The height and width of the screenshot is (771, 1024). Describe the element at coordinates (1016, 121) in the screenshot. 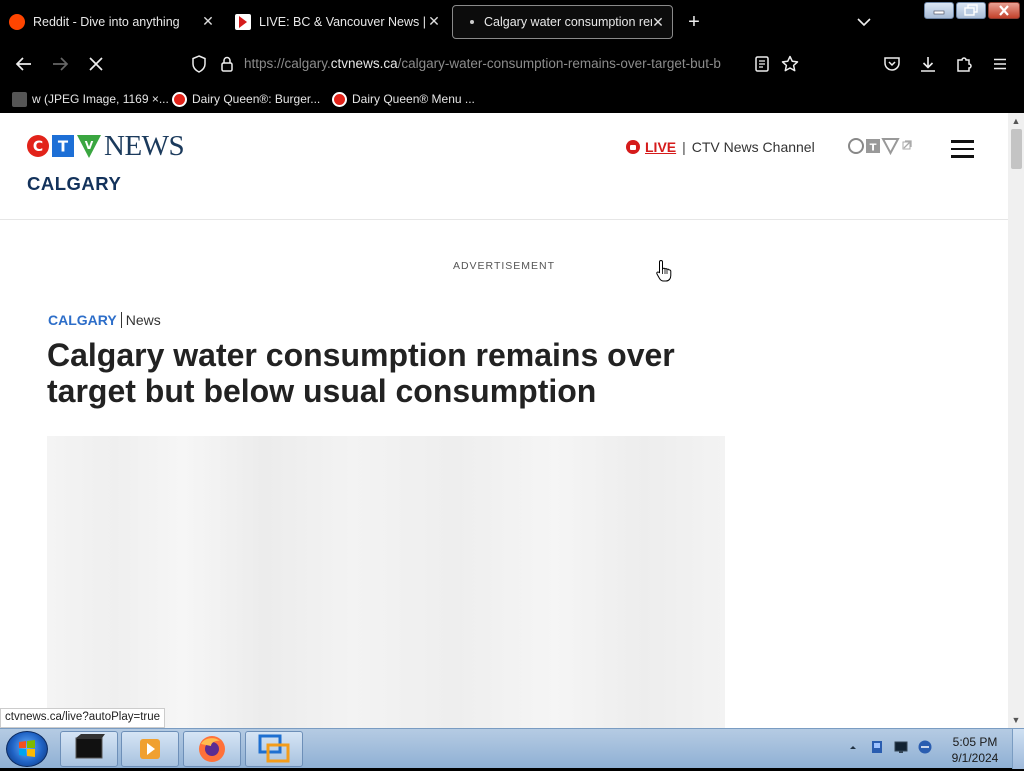

I see `scroll-up-arrow-icon: ▲` at that location.